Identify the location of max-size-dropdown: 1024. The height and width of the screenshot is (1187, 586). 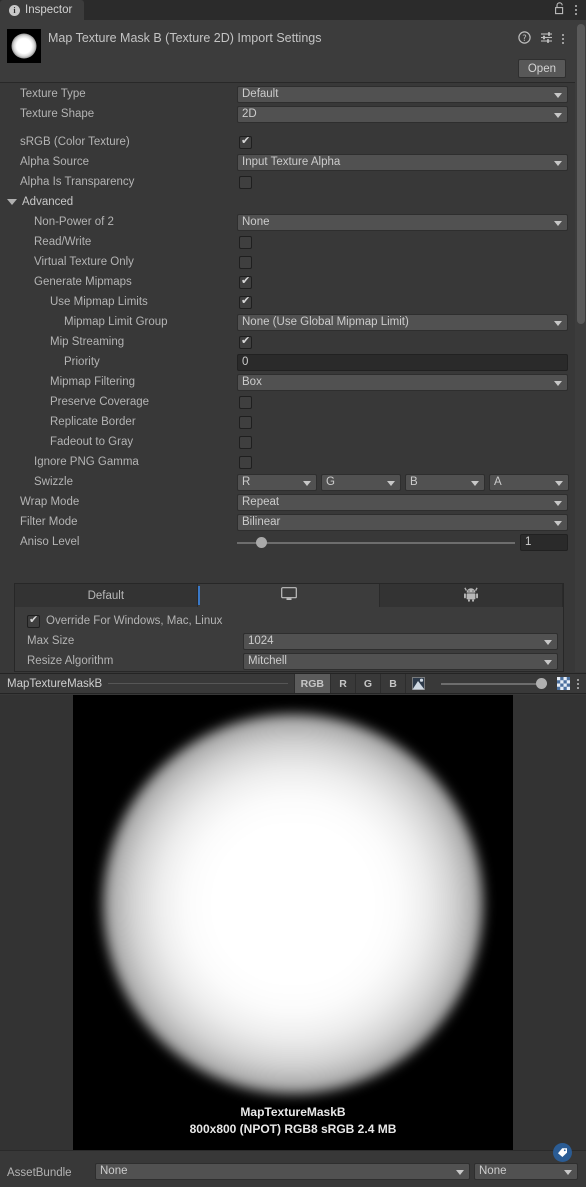
(400, 641).